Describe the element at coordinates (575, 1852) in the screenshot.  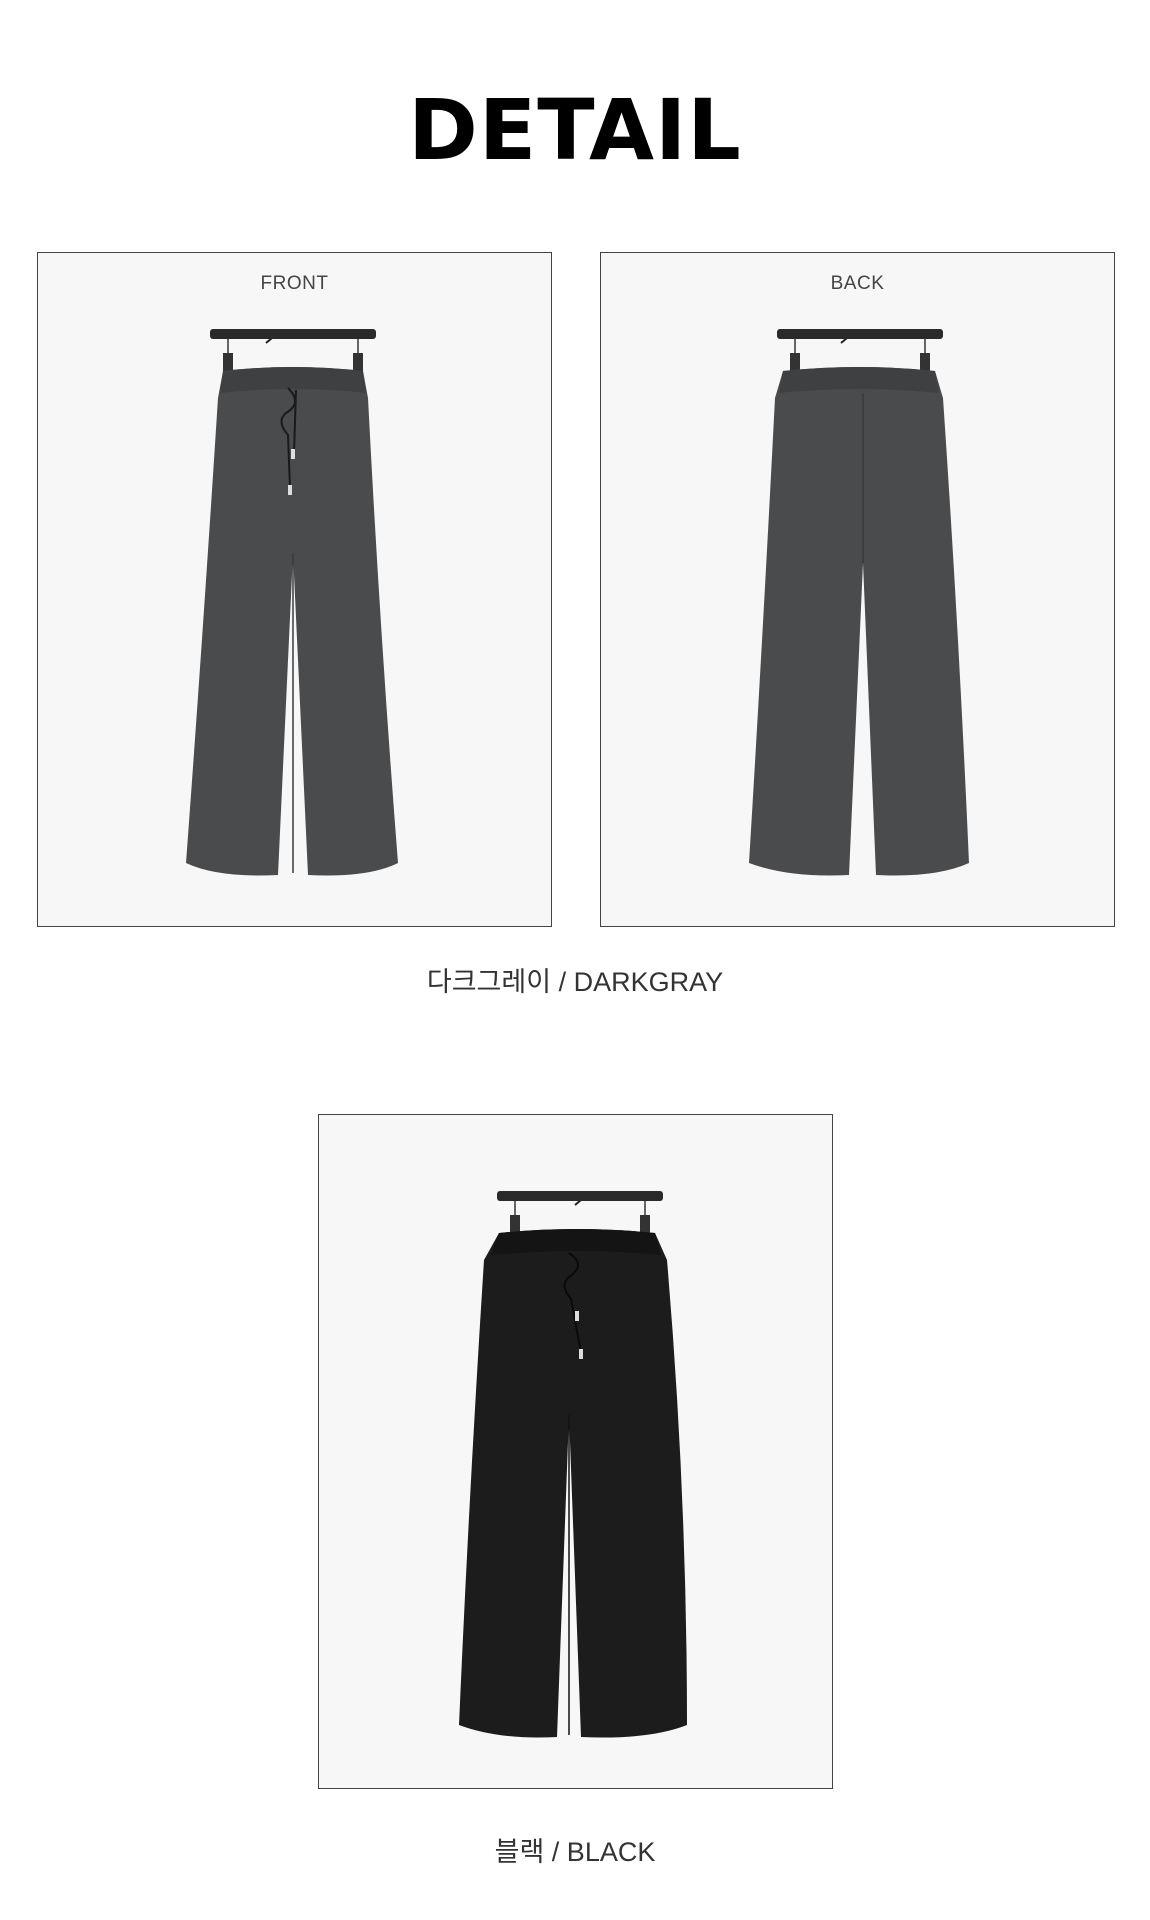
I see `color-caption-black: 블랙 / BLACK` at that location.